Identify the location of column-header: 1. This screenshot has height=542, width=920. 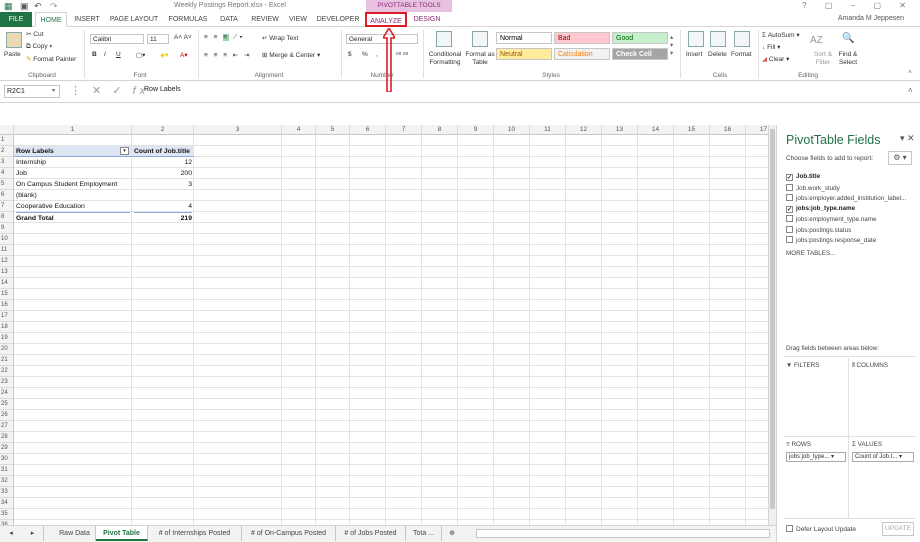
(73, 130).